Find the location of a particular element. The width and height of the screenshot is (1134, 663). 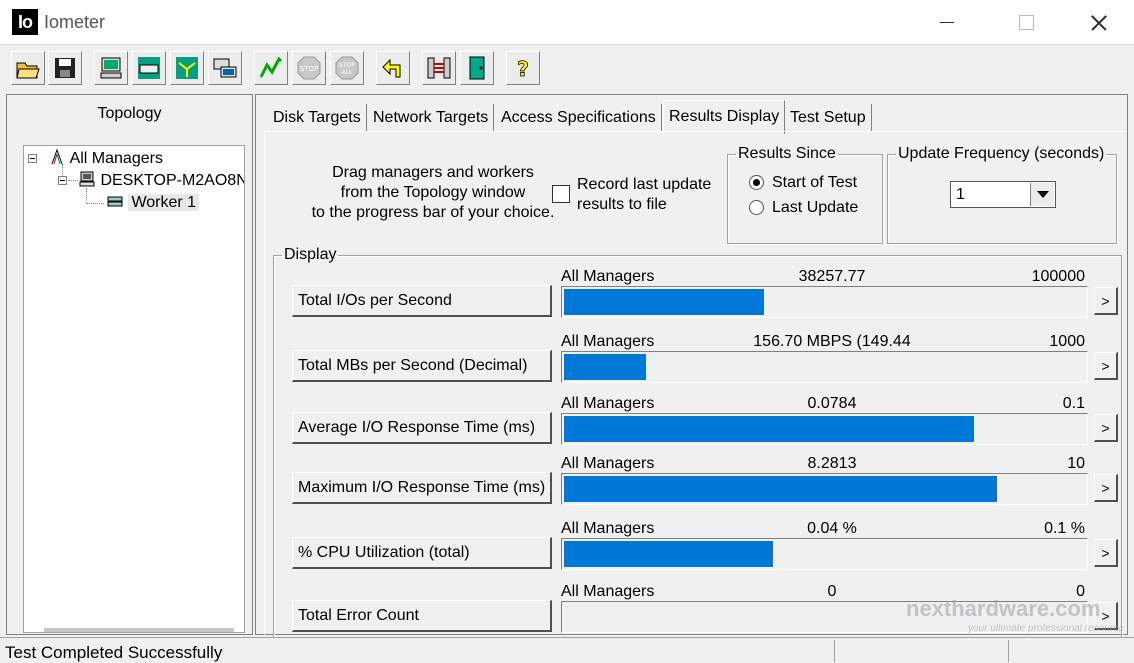

new-manager-icon is located at coordinates (111, 68).